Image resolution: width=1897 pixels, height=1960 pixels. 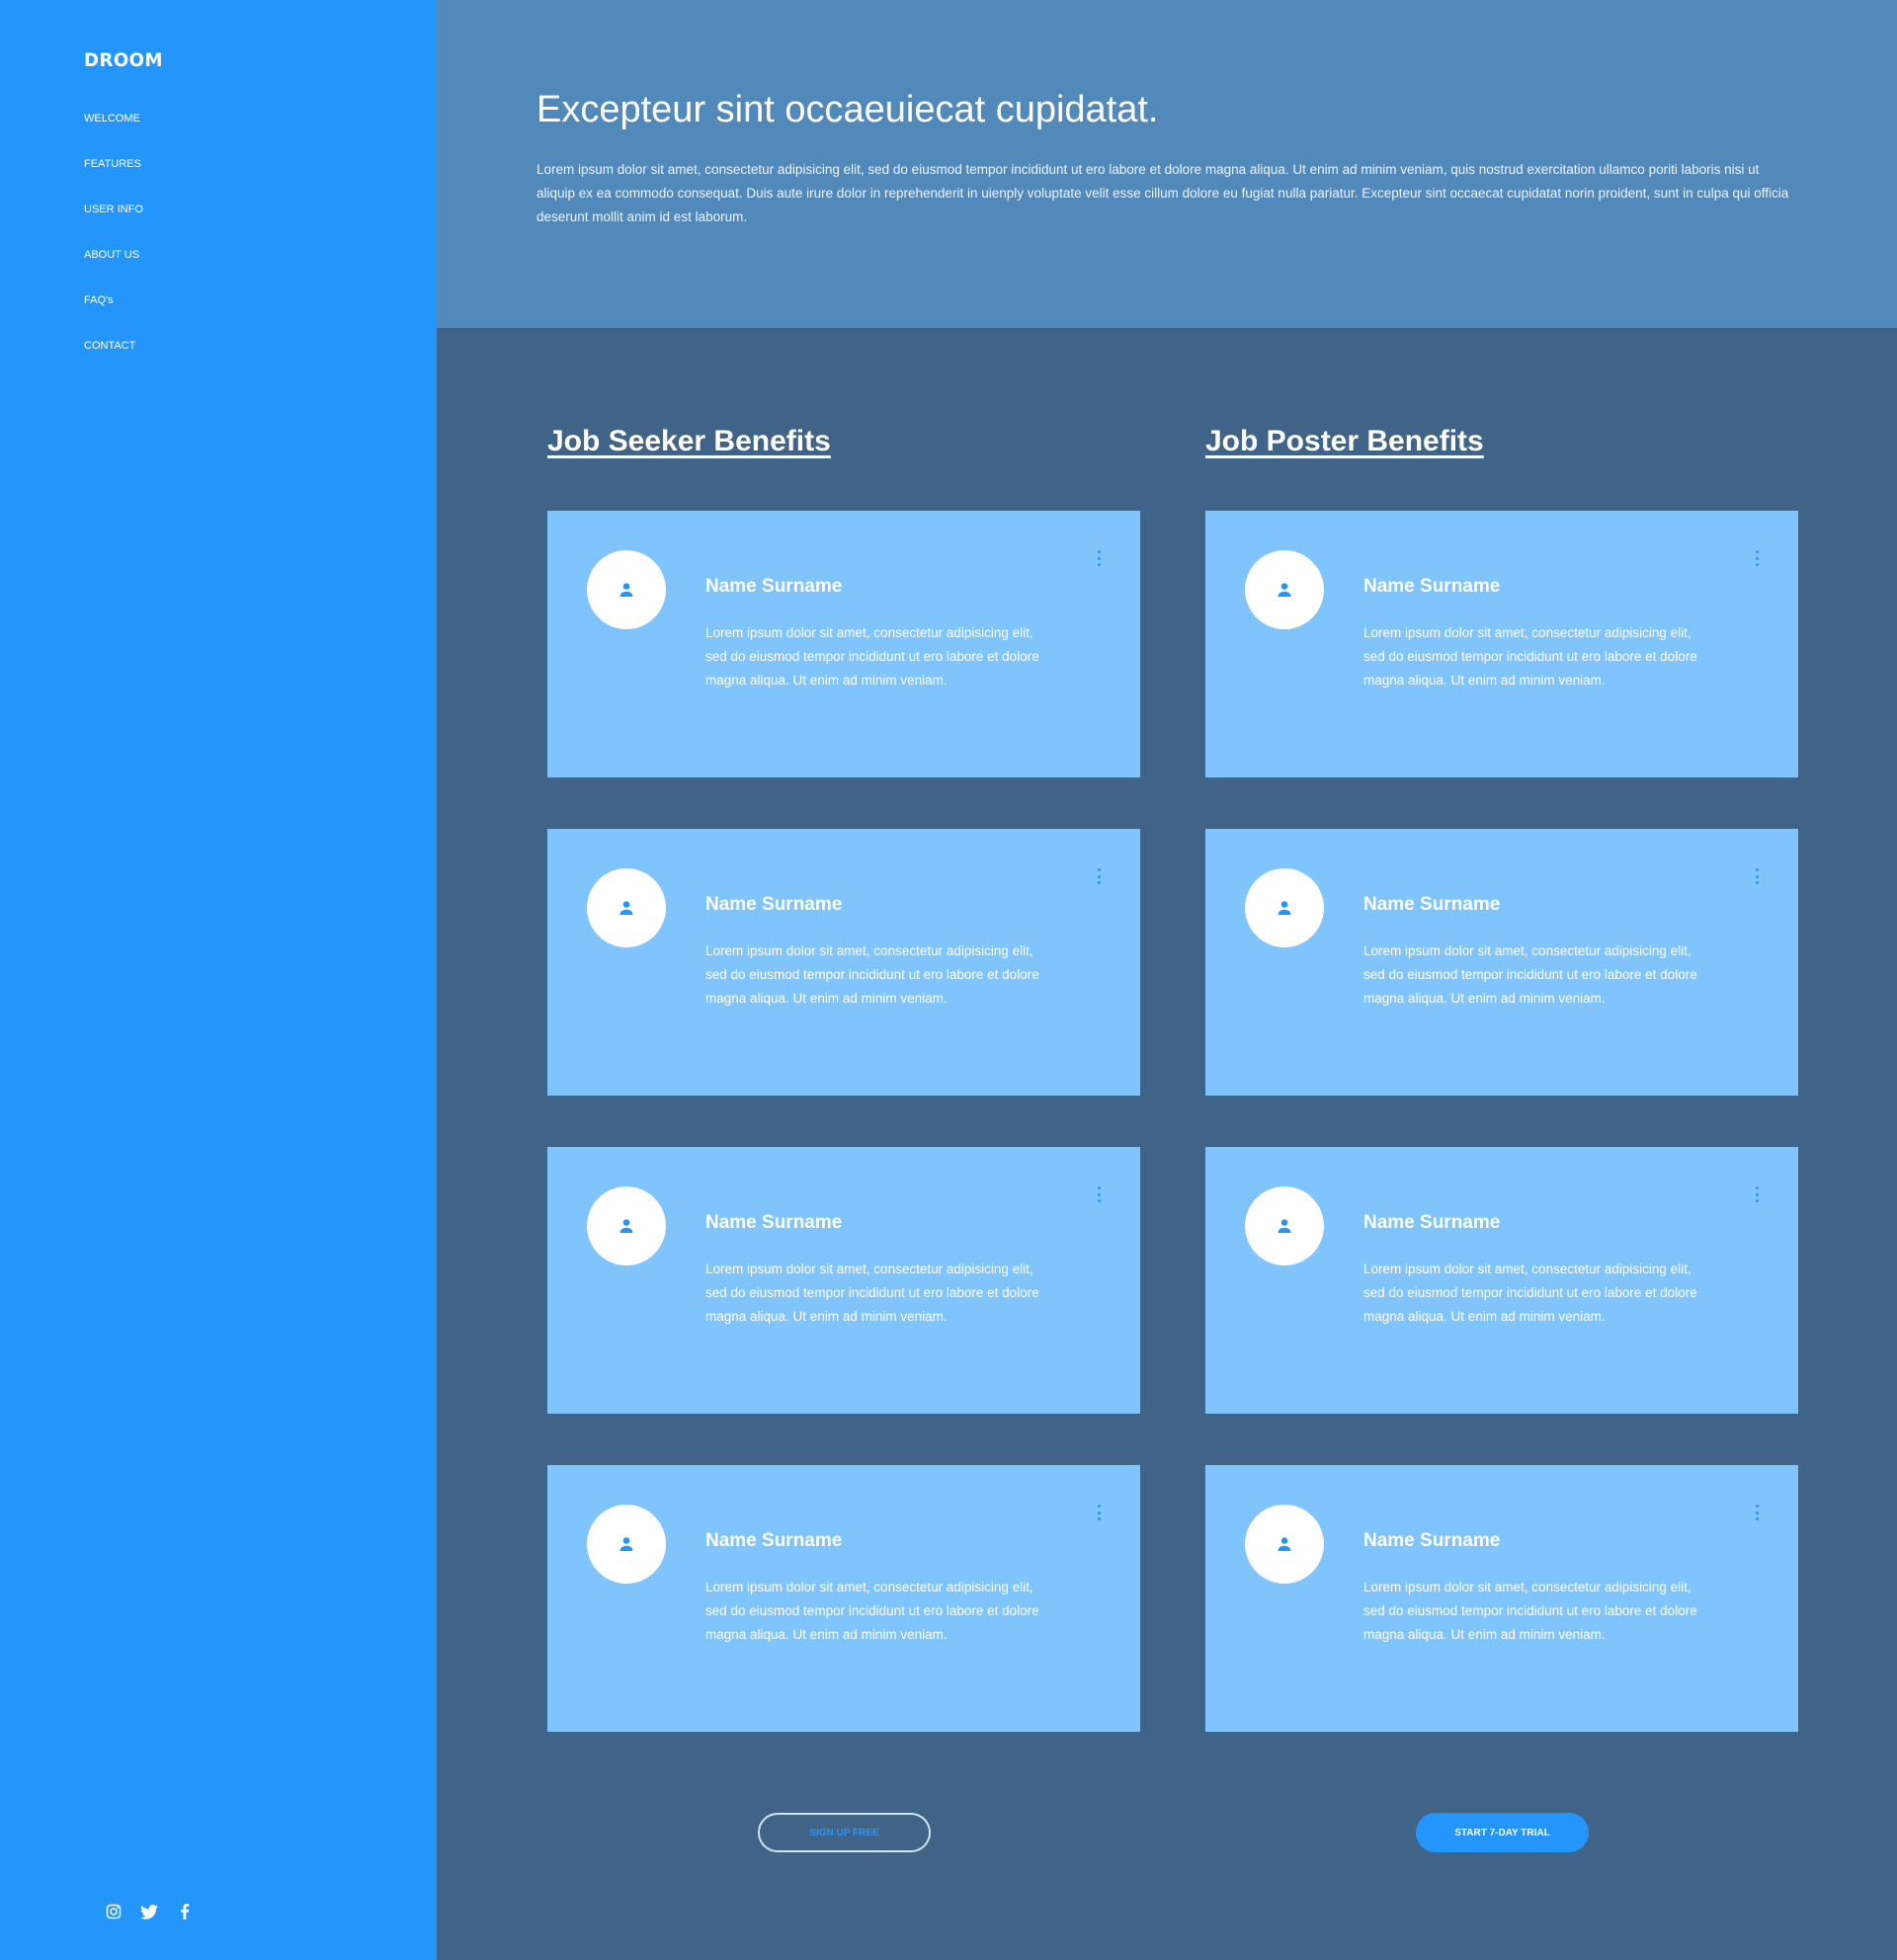 I want to click on nav-link-user-info: USER INFO, so click(x=113, y=209).